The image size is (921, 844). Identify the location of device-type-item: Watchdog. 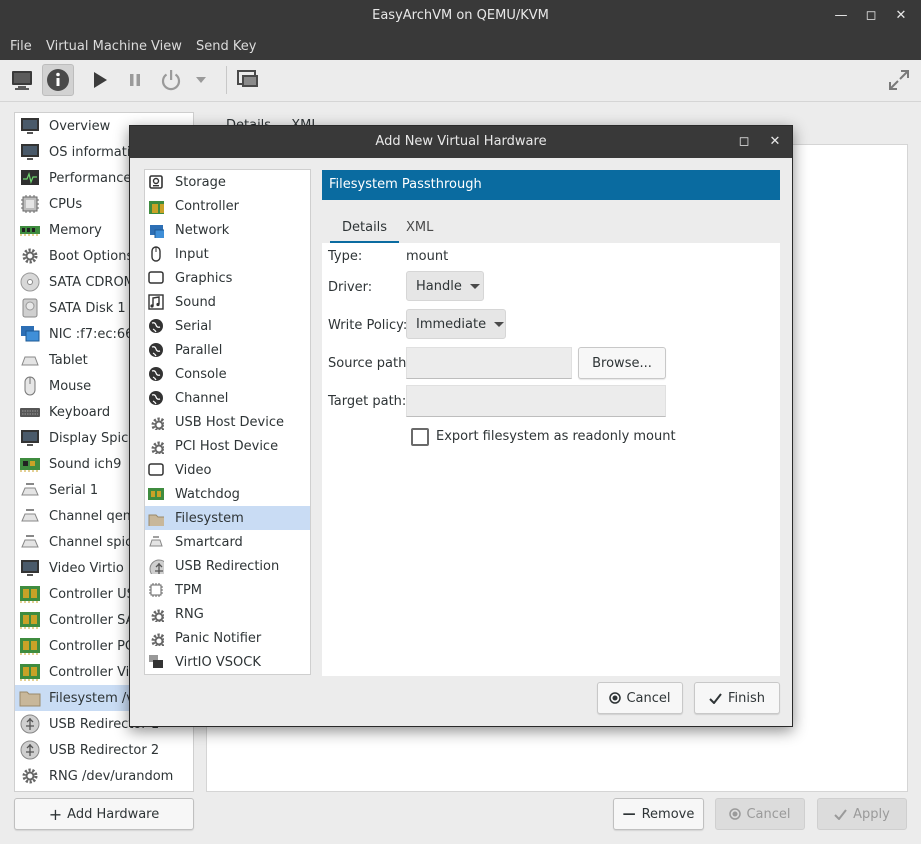
(227, 494).